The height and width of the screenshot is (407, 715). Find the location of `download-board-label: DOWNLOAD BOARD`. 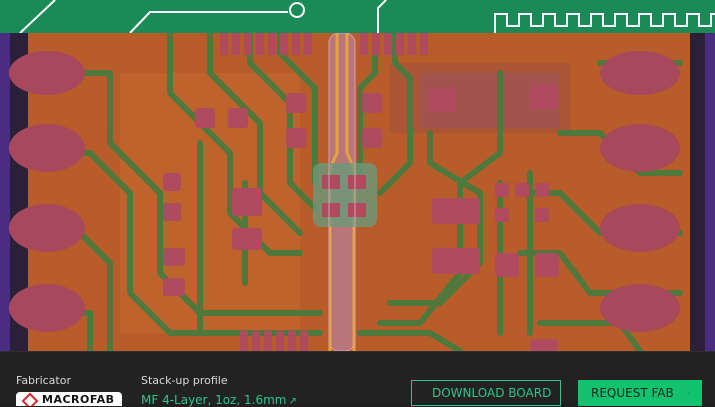

download-board-label: DOWNLOAD BOARD is located at coordinates (492, 393).